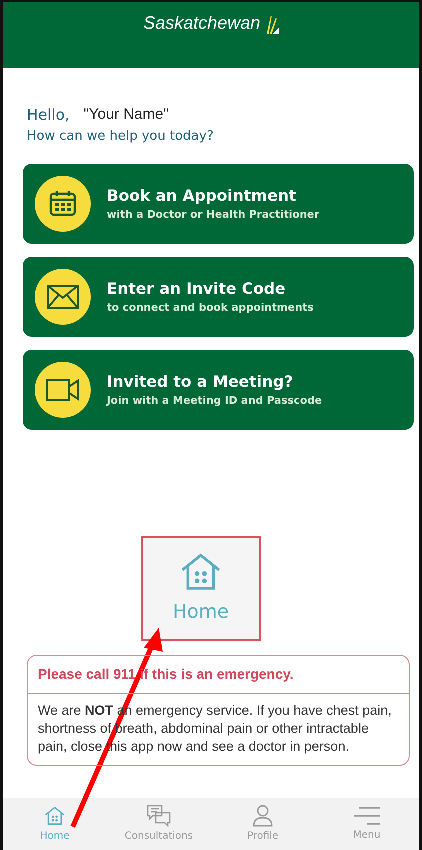  What do you see at coordinates (63, 390) in the screenshot?
I see `video-camera-icon` at bounding box center [63, 390].